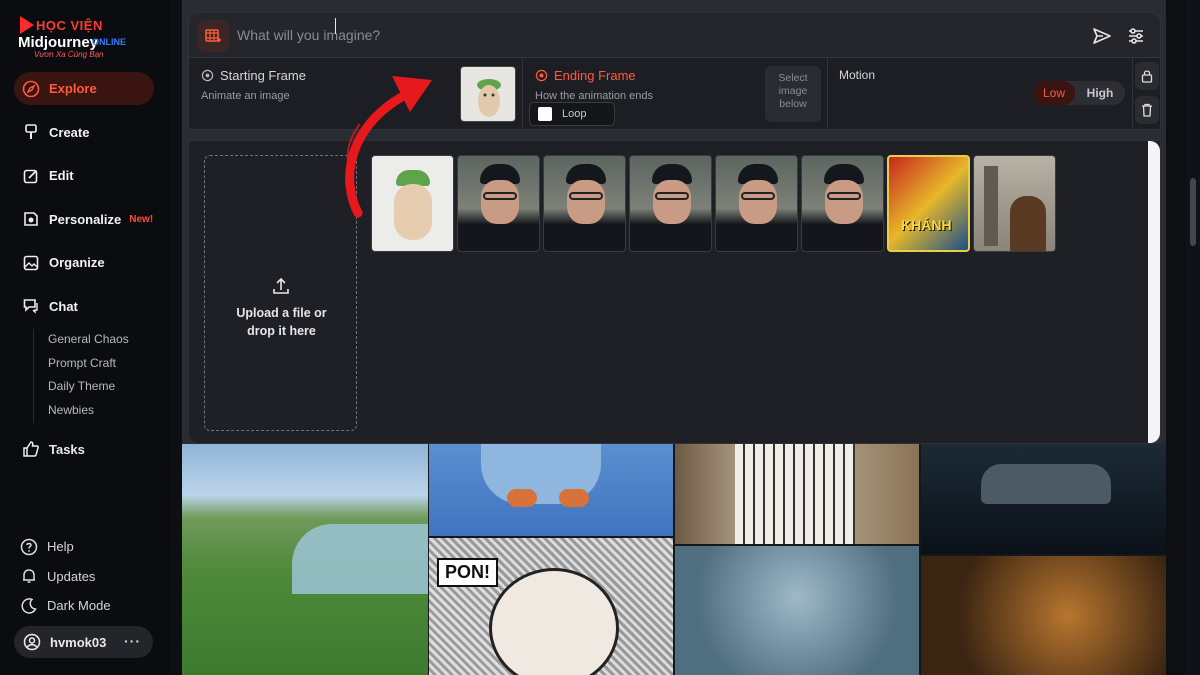  I want to click on page-scrollbar-thumb, so click(1193, 212).